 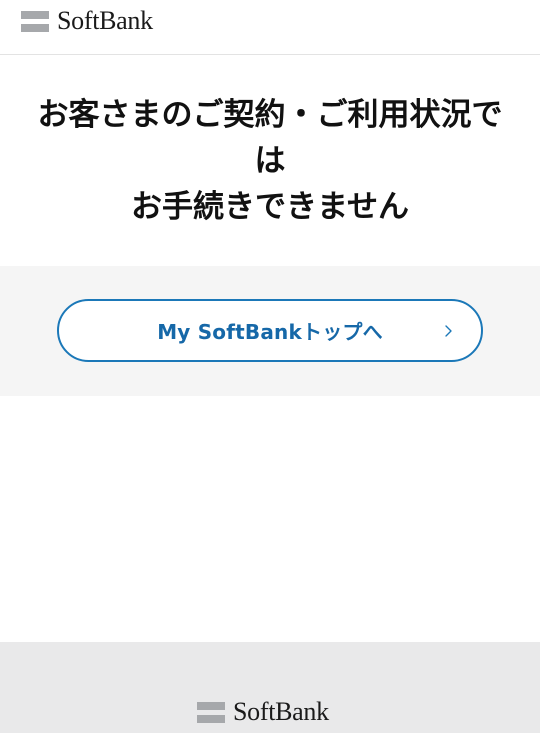 I want to click on my-softbank-top-button: My SoftBankトップへ, so click(x=270, y=330).